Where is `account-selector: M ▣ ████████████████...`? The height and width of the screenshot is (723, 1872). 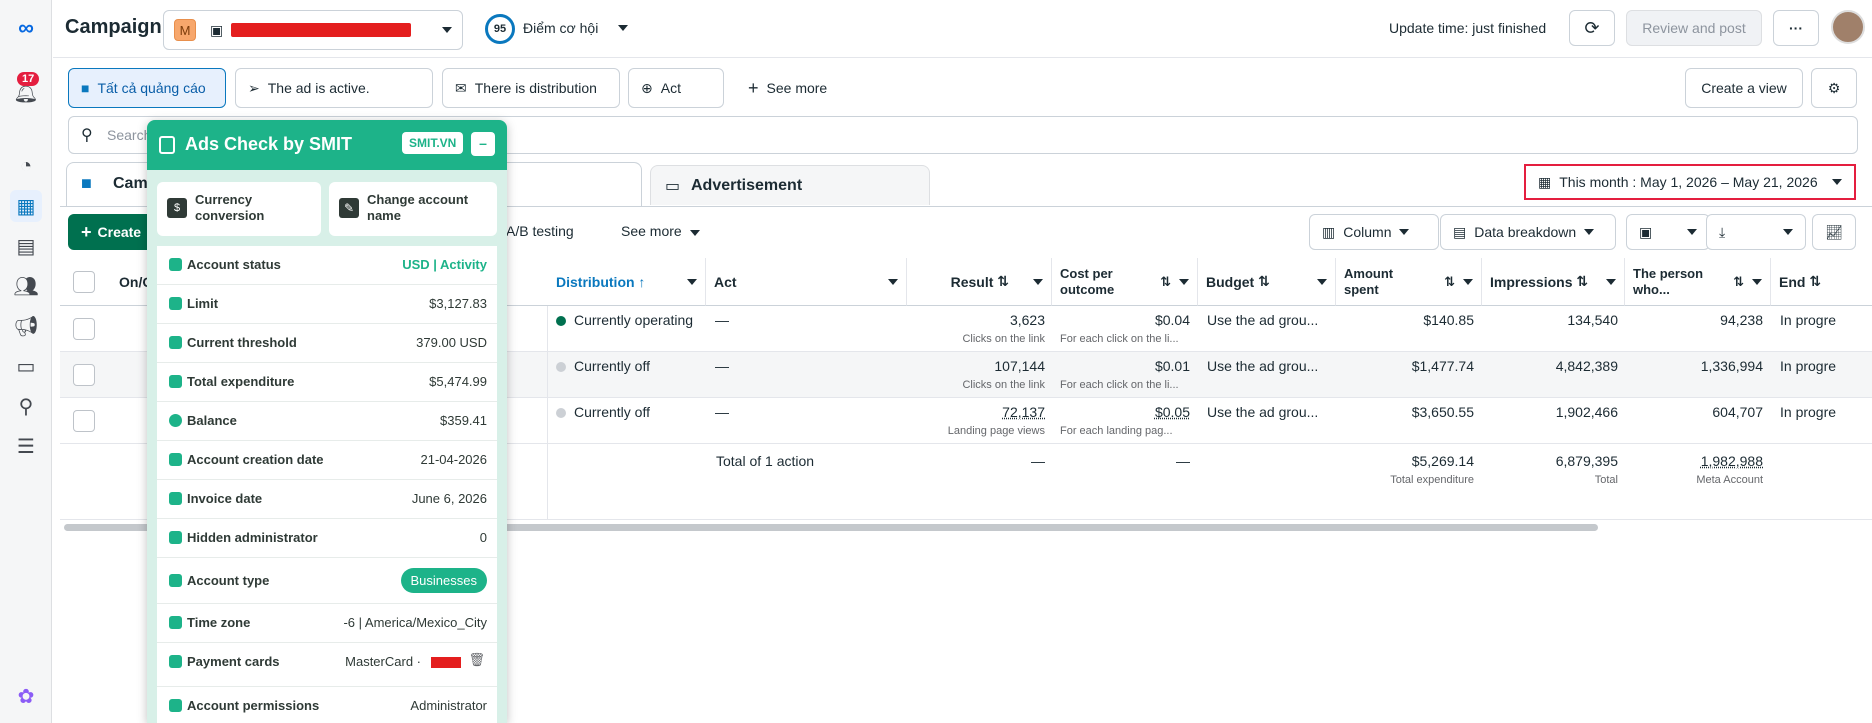
account-selector: M ▣ ████████████████... is located at coordinates (313, 30).